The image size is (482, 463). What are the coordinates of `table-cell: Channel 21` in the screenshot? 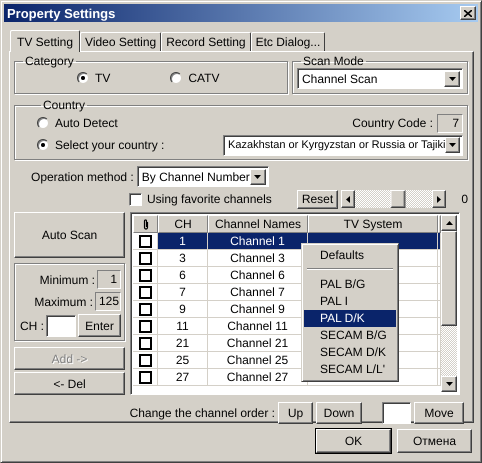 It's located at (257, 343).